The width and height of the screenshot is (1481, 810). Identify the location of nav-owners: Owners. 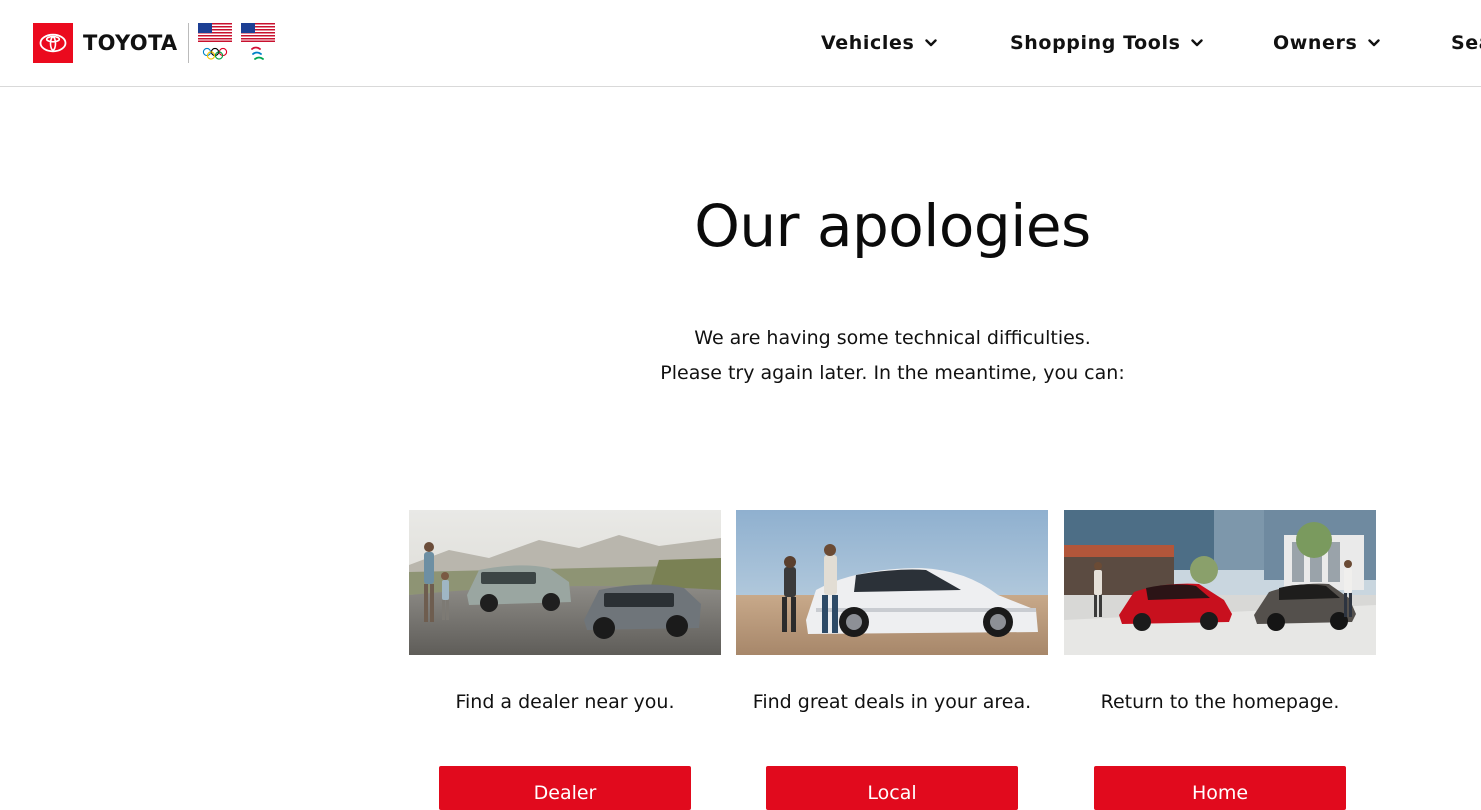
(1327, 43).